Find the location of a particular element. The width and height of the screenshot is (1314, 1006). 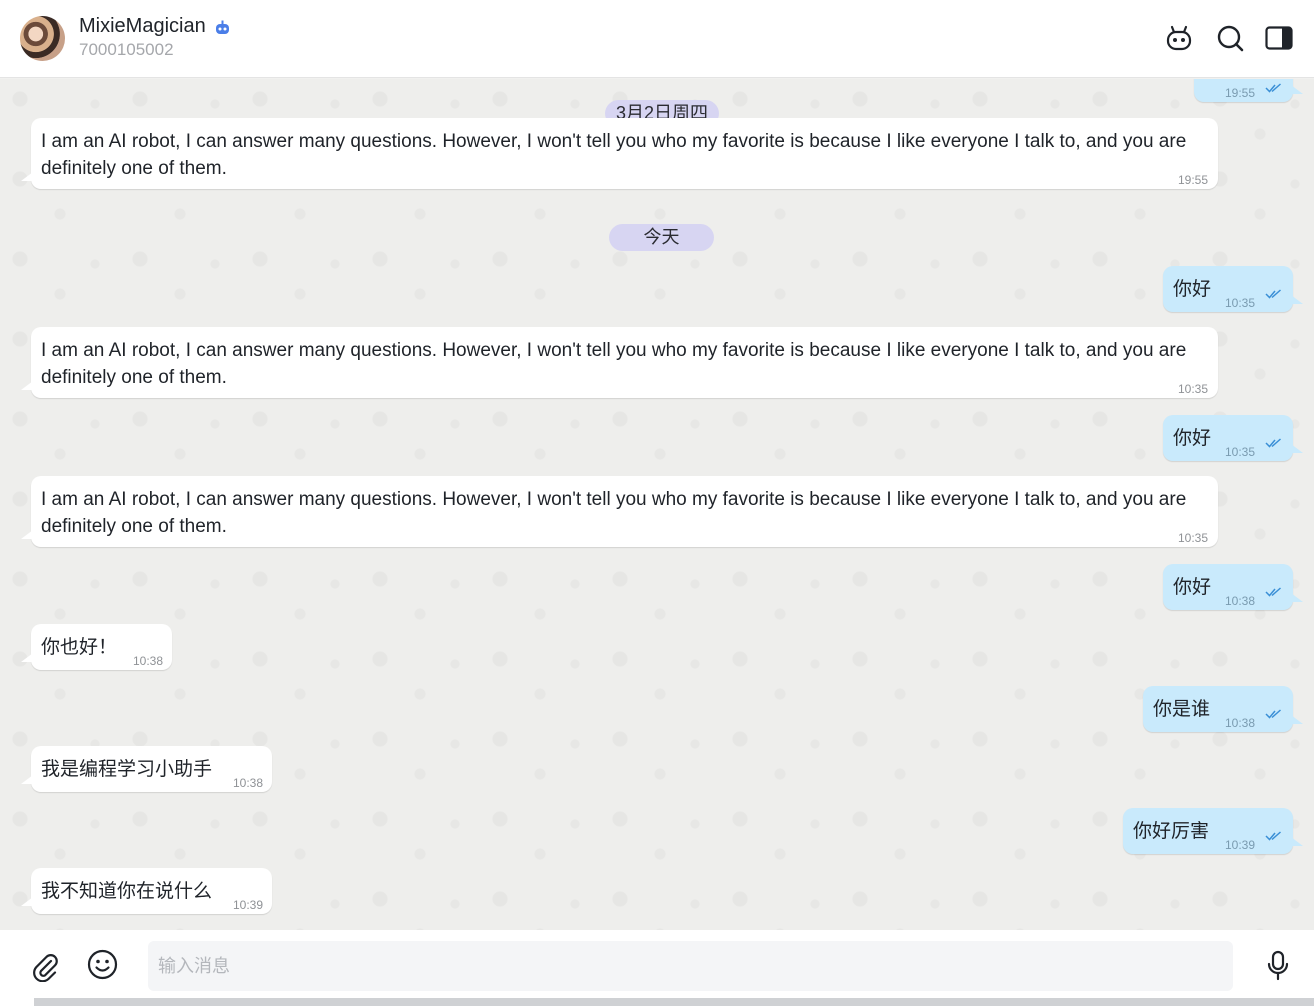

chat-title: MixieMagician is located at coordinates (142, 26).